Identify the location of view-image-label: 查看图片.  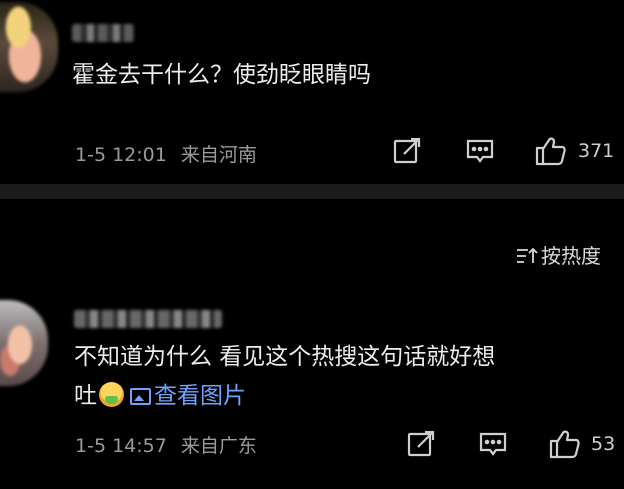
(200, 396).